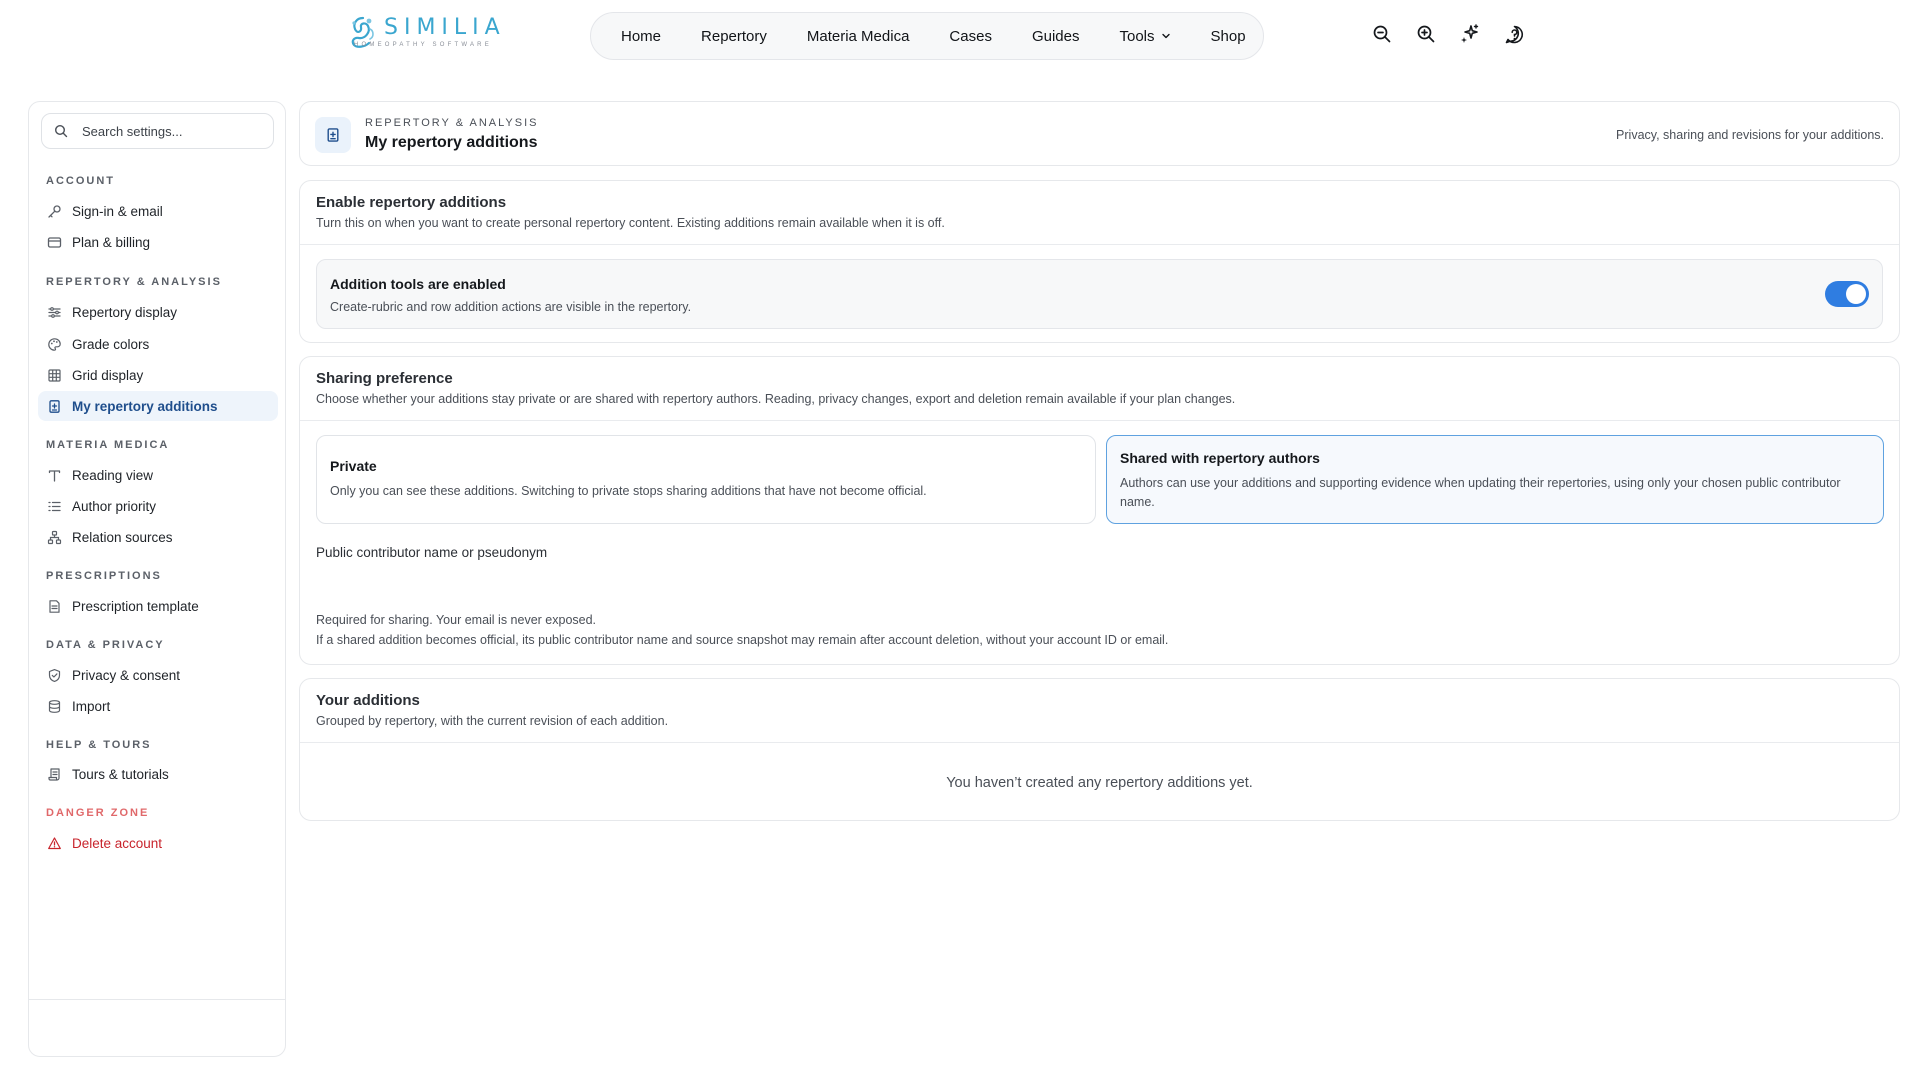 This screenshot has width=1920, height=1080. Describe the element at coordinates (158, 242) in the screenshot. I see `sidebar-item-plan-billing: Plan & billing` at that location.